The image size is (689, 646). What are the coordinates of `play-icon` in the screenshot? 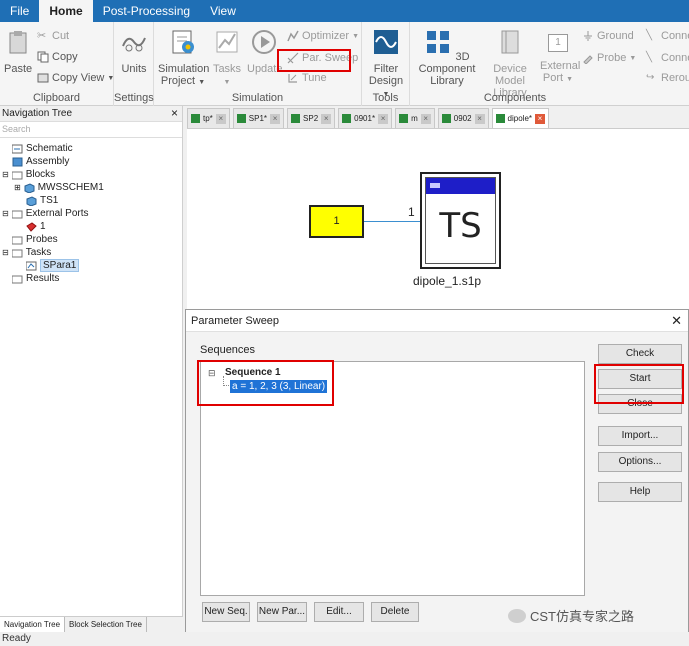 It's located at (264, 42).